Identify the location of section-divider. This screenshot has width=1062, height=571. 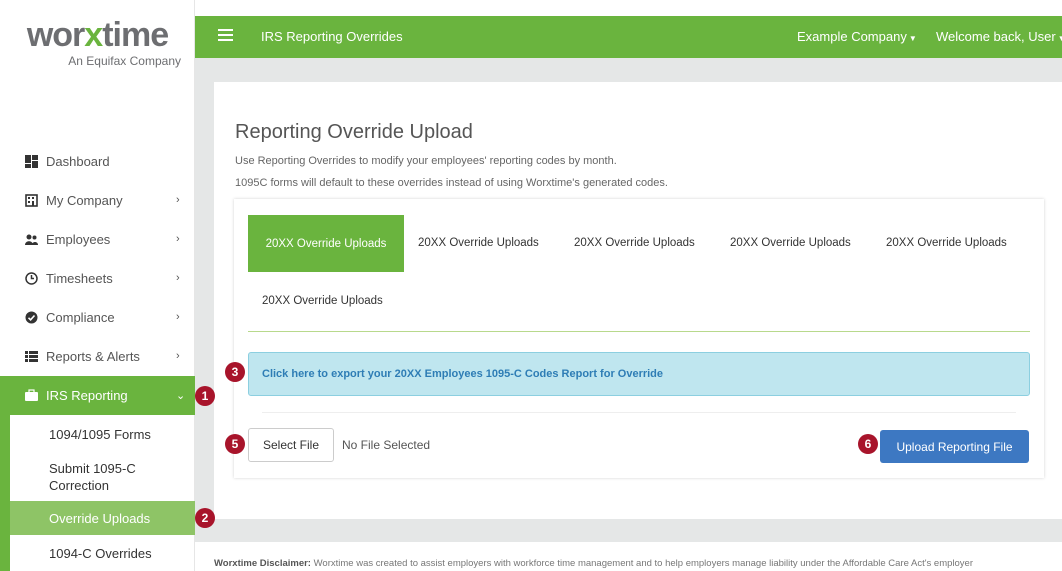
(639, 412).